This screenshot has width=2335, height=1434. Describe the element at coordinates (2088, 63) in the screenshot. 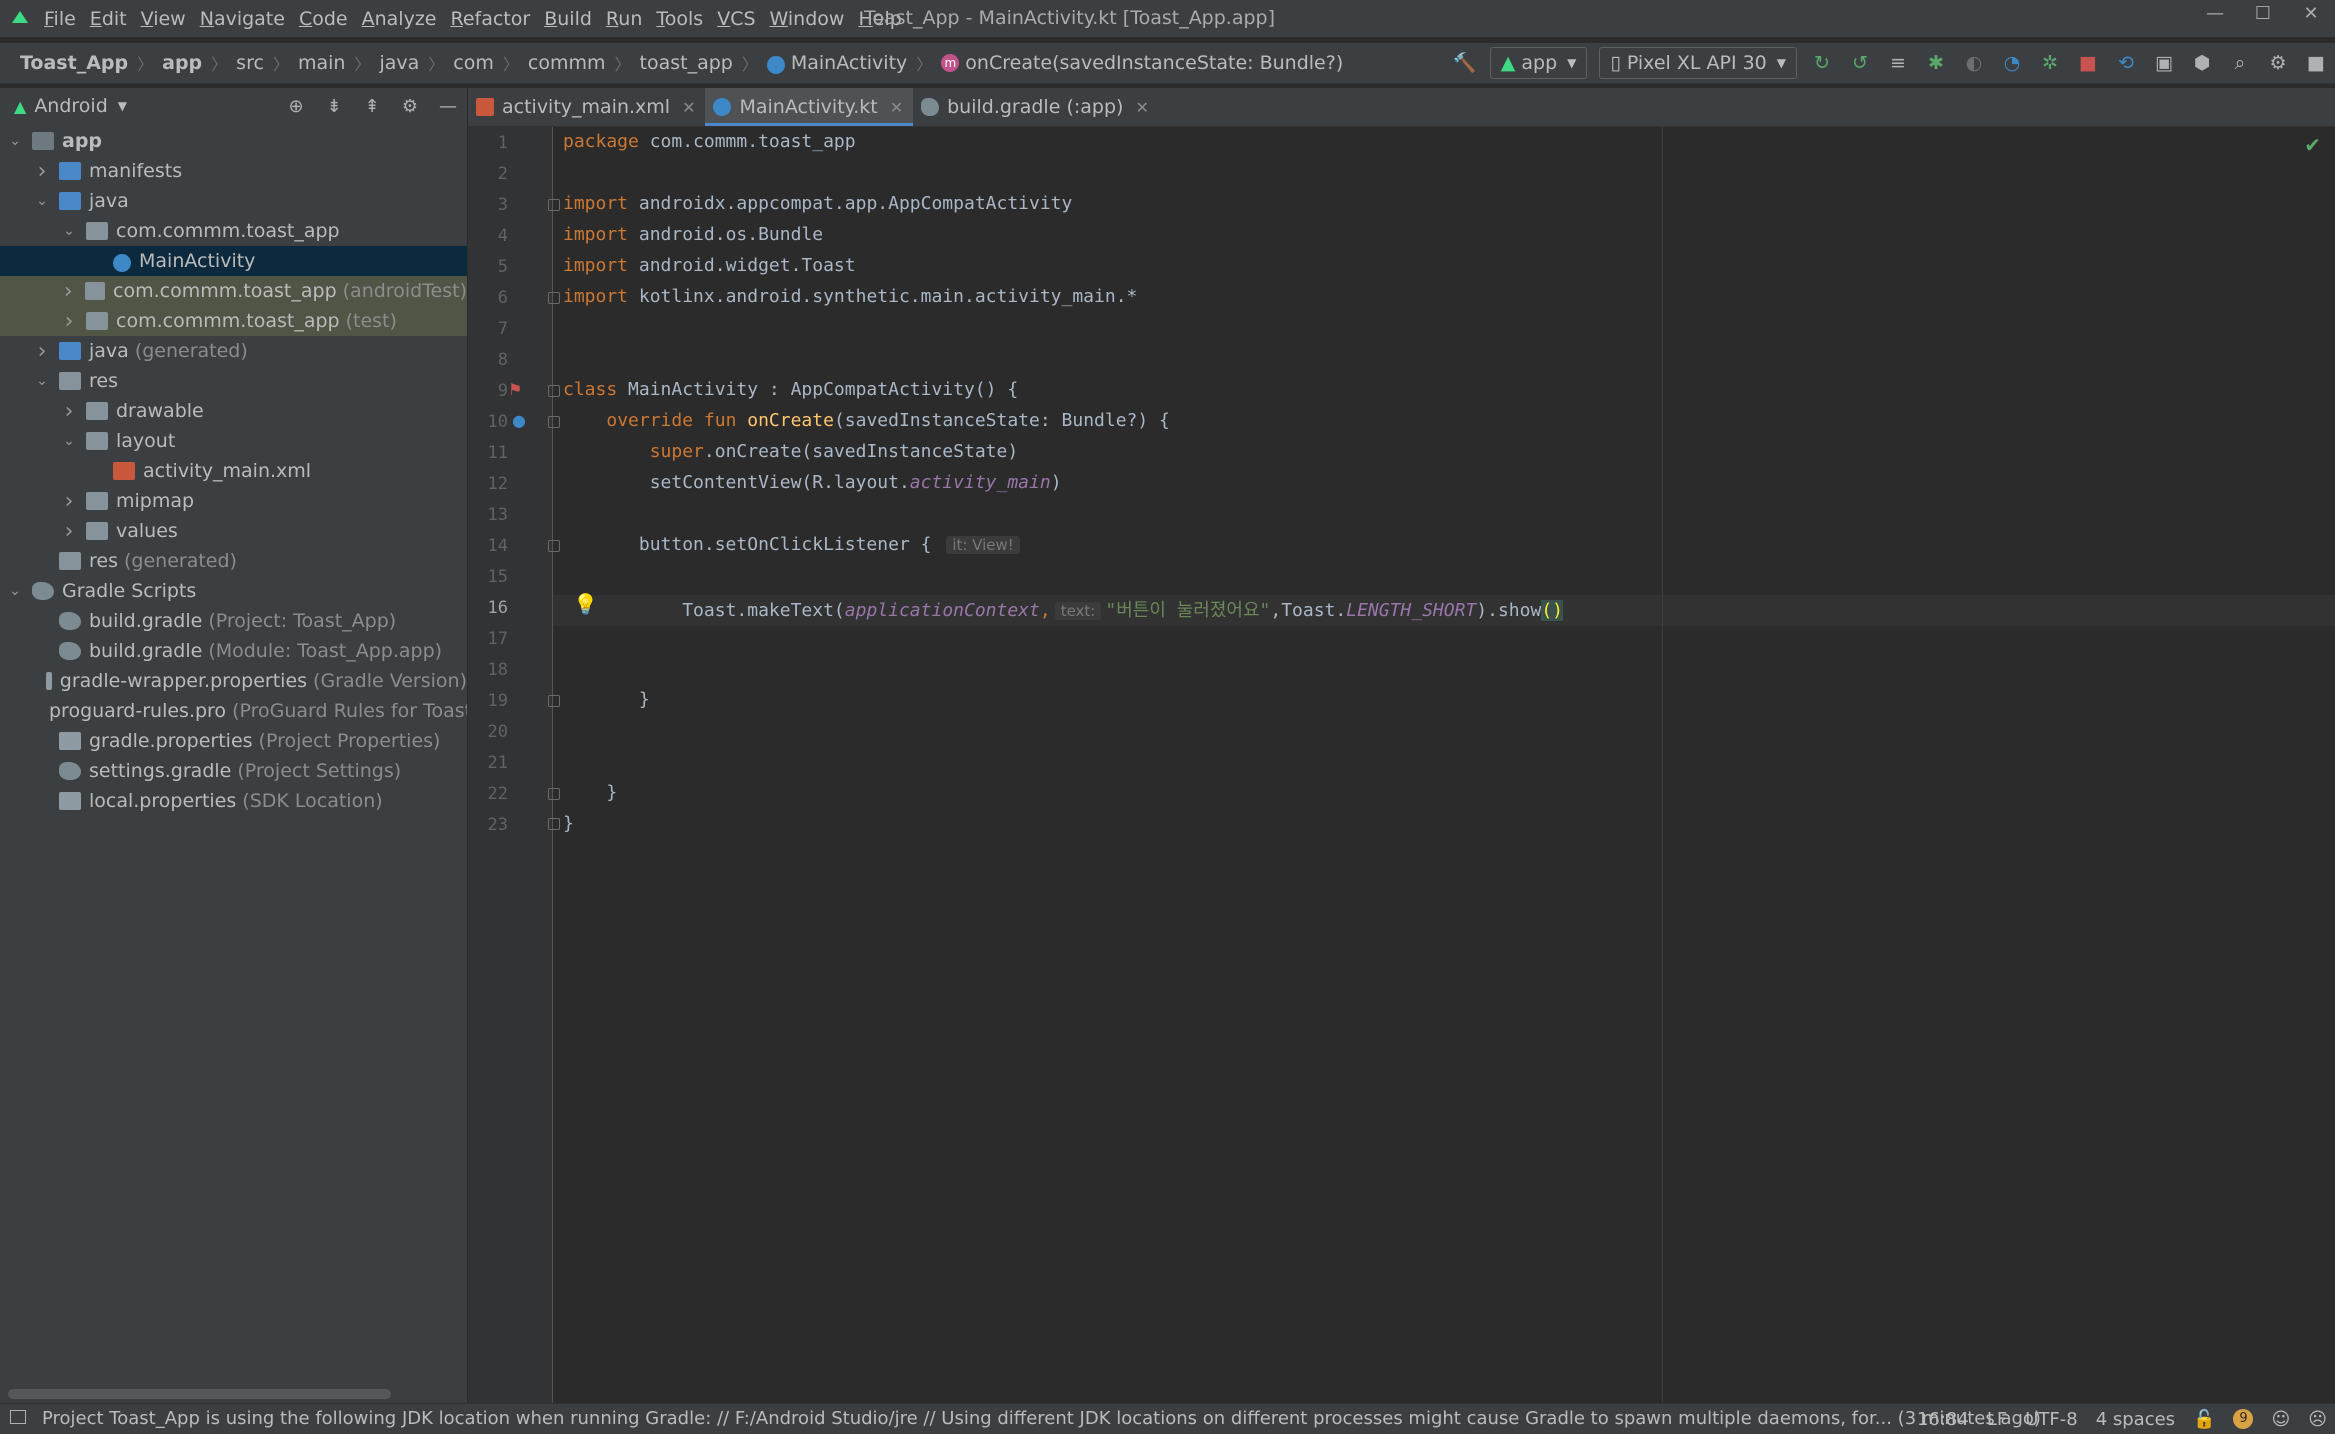

I see `stop-icon: ■` at that location.